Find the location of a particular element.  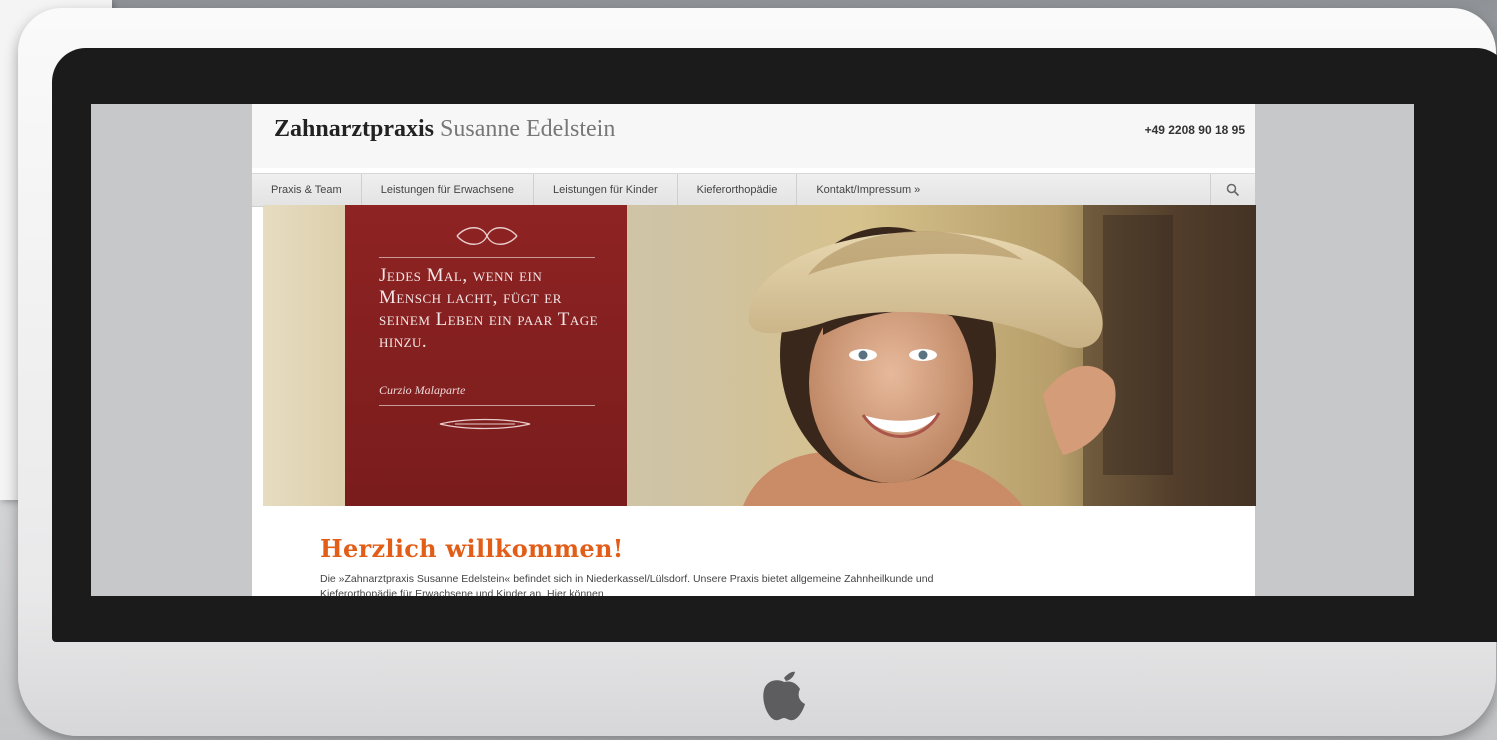

phone-number: +49 2208 90 18 95 is located at coordinates (1194, 130).